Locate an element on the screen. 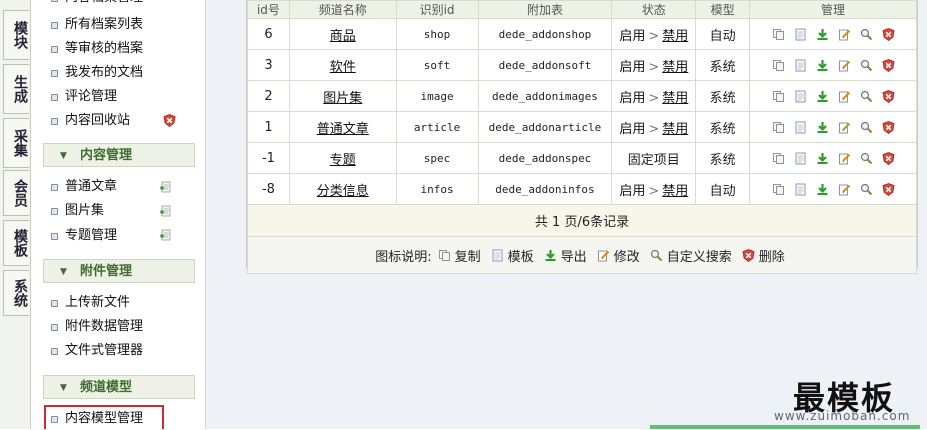  triangle-down-icon: ▼ is located at coordinates (63, 156).